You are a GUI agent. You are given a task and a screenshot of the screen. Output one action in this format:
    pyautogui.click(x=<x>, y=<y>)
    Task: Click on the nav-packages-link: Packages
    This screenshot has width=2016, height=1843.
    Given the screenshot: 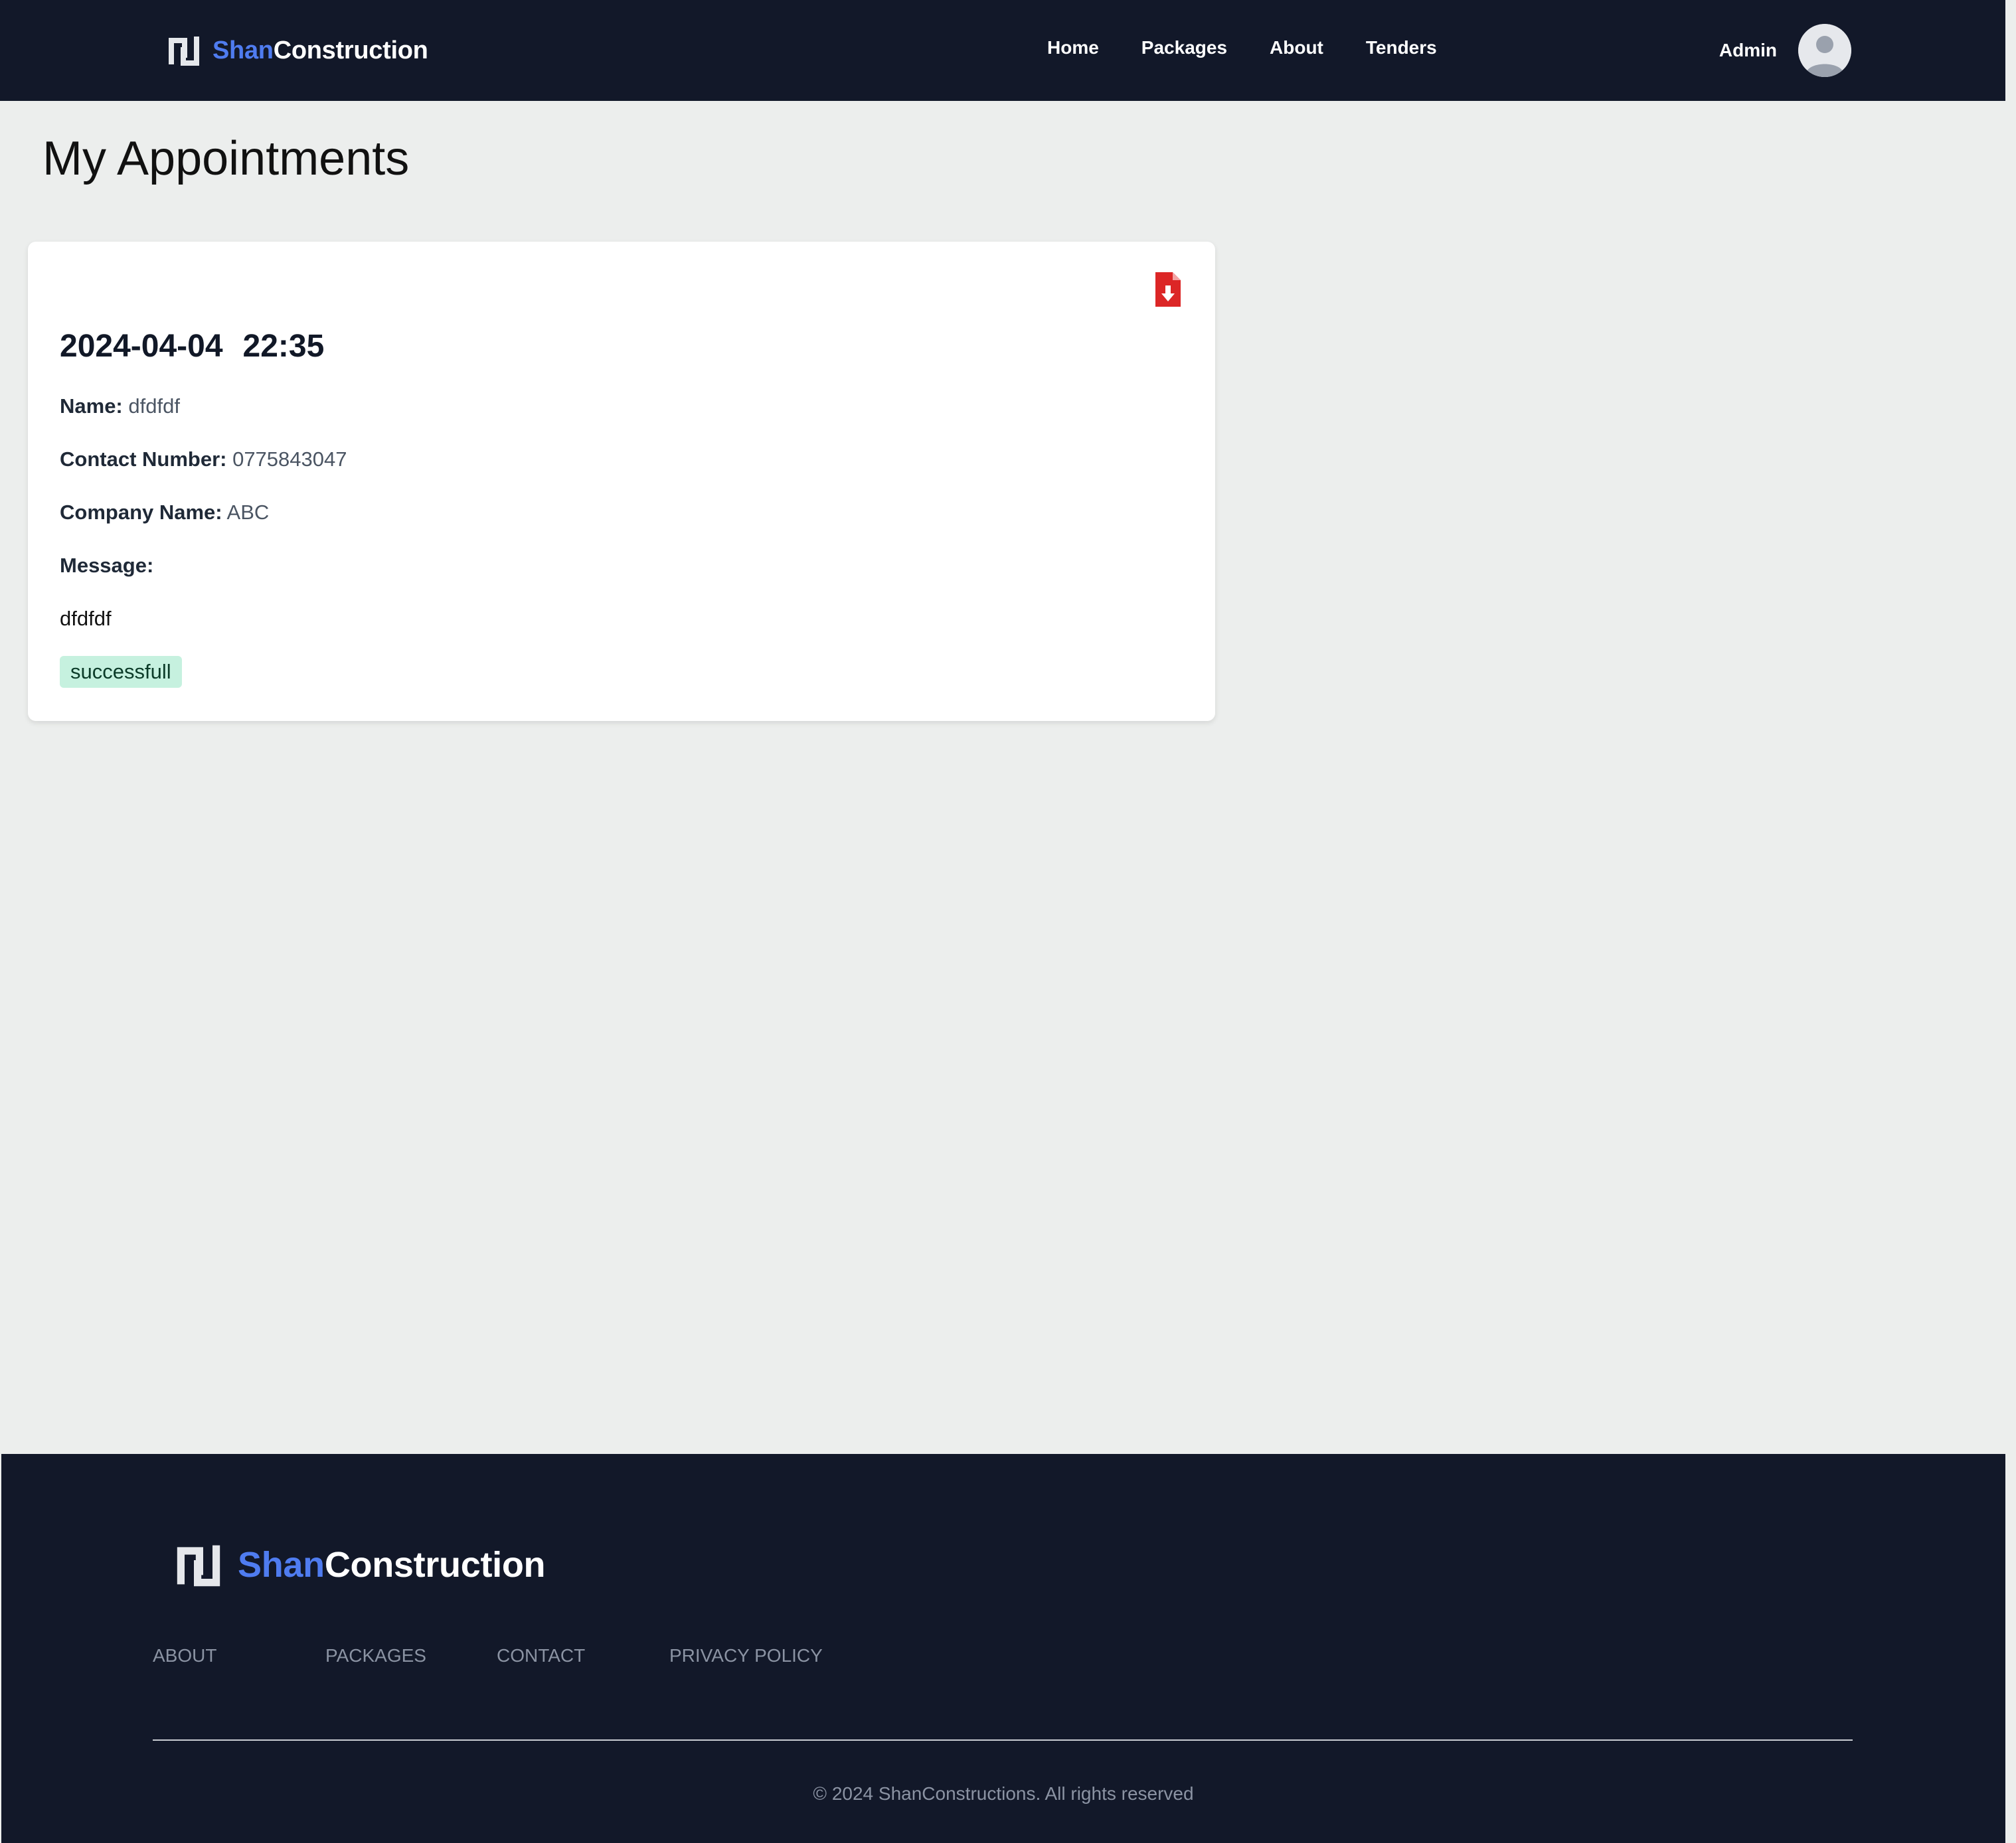 What is the action you would take?
    pyautogui.click(x=1184, y=47)
    